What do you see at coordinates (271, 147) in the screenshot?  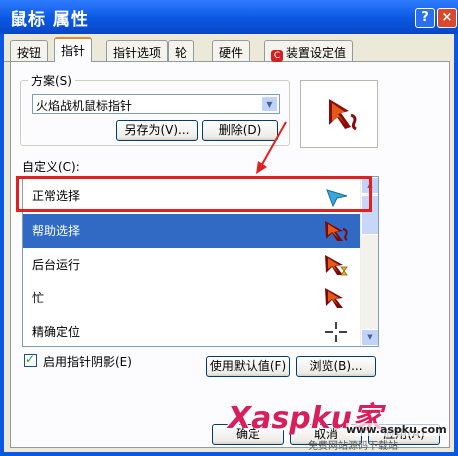 I see `annotation-arrow-icon` at bounding box center [271, 147].